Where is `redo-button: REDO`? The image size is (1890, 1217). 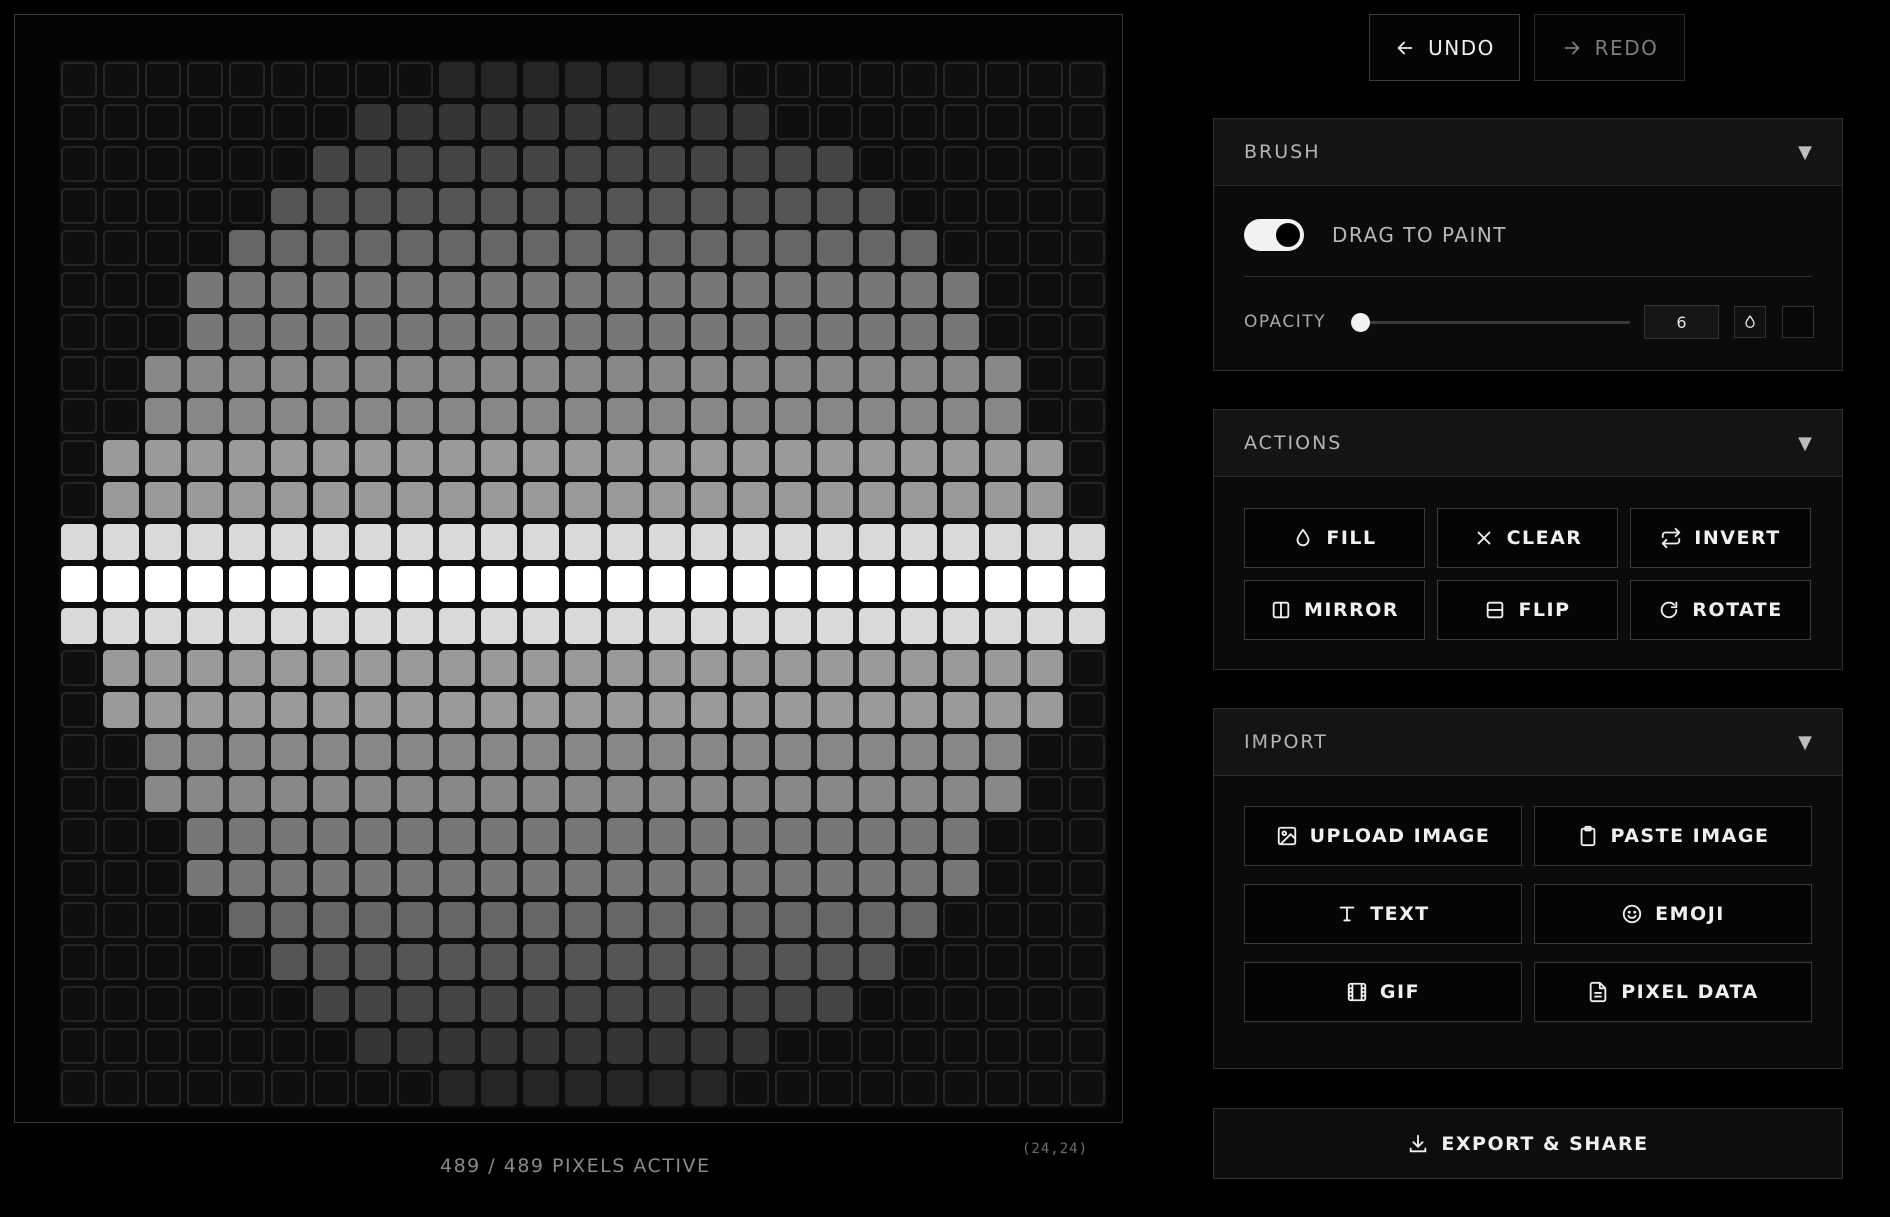
redo-button: REDO is located at coordinates (1609, 47).